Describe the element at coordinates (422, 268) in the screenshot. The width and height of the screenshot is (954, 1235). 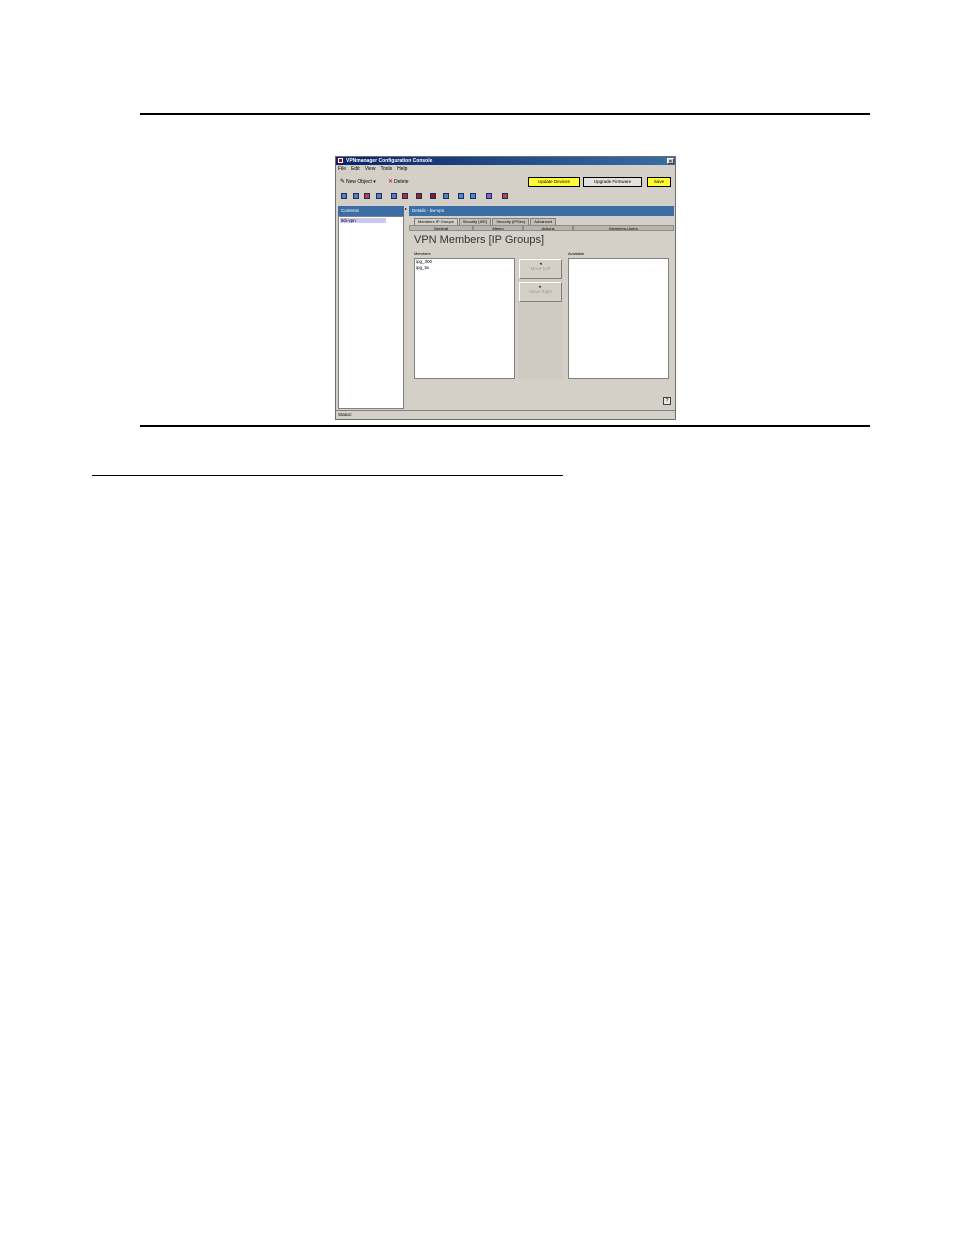
I see `list-item: ipg_5x` at that location.